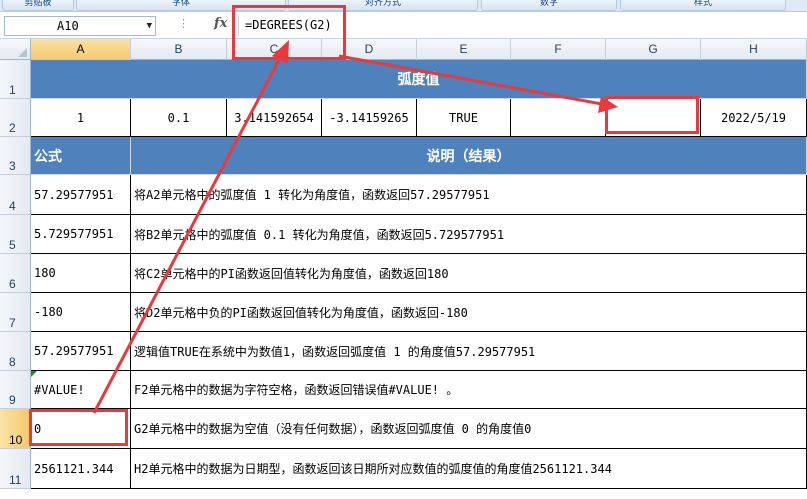  I want to click on error-indicator-icon, so click(34, 374).